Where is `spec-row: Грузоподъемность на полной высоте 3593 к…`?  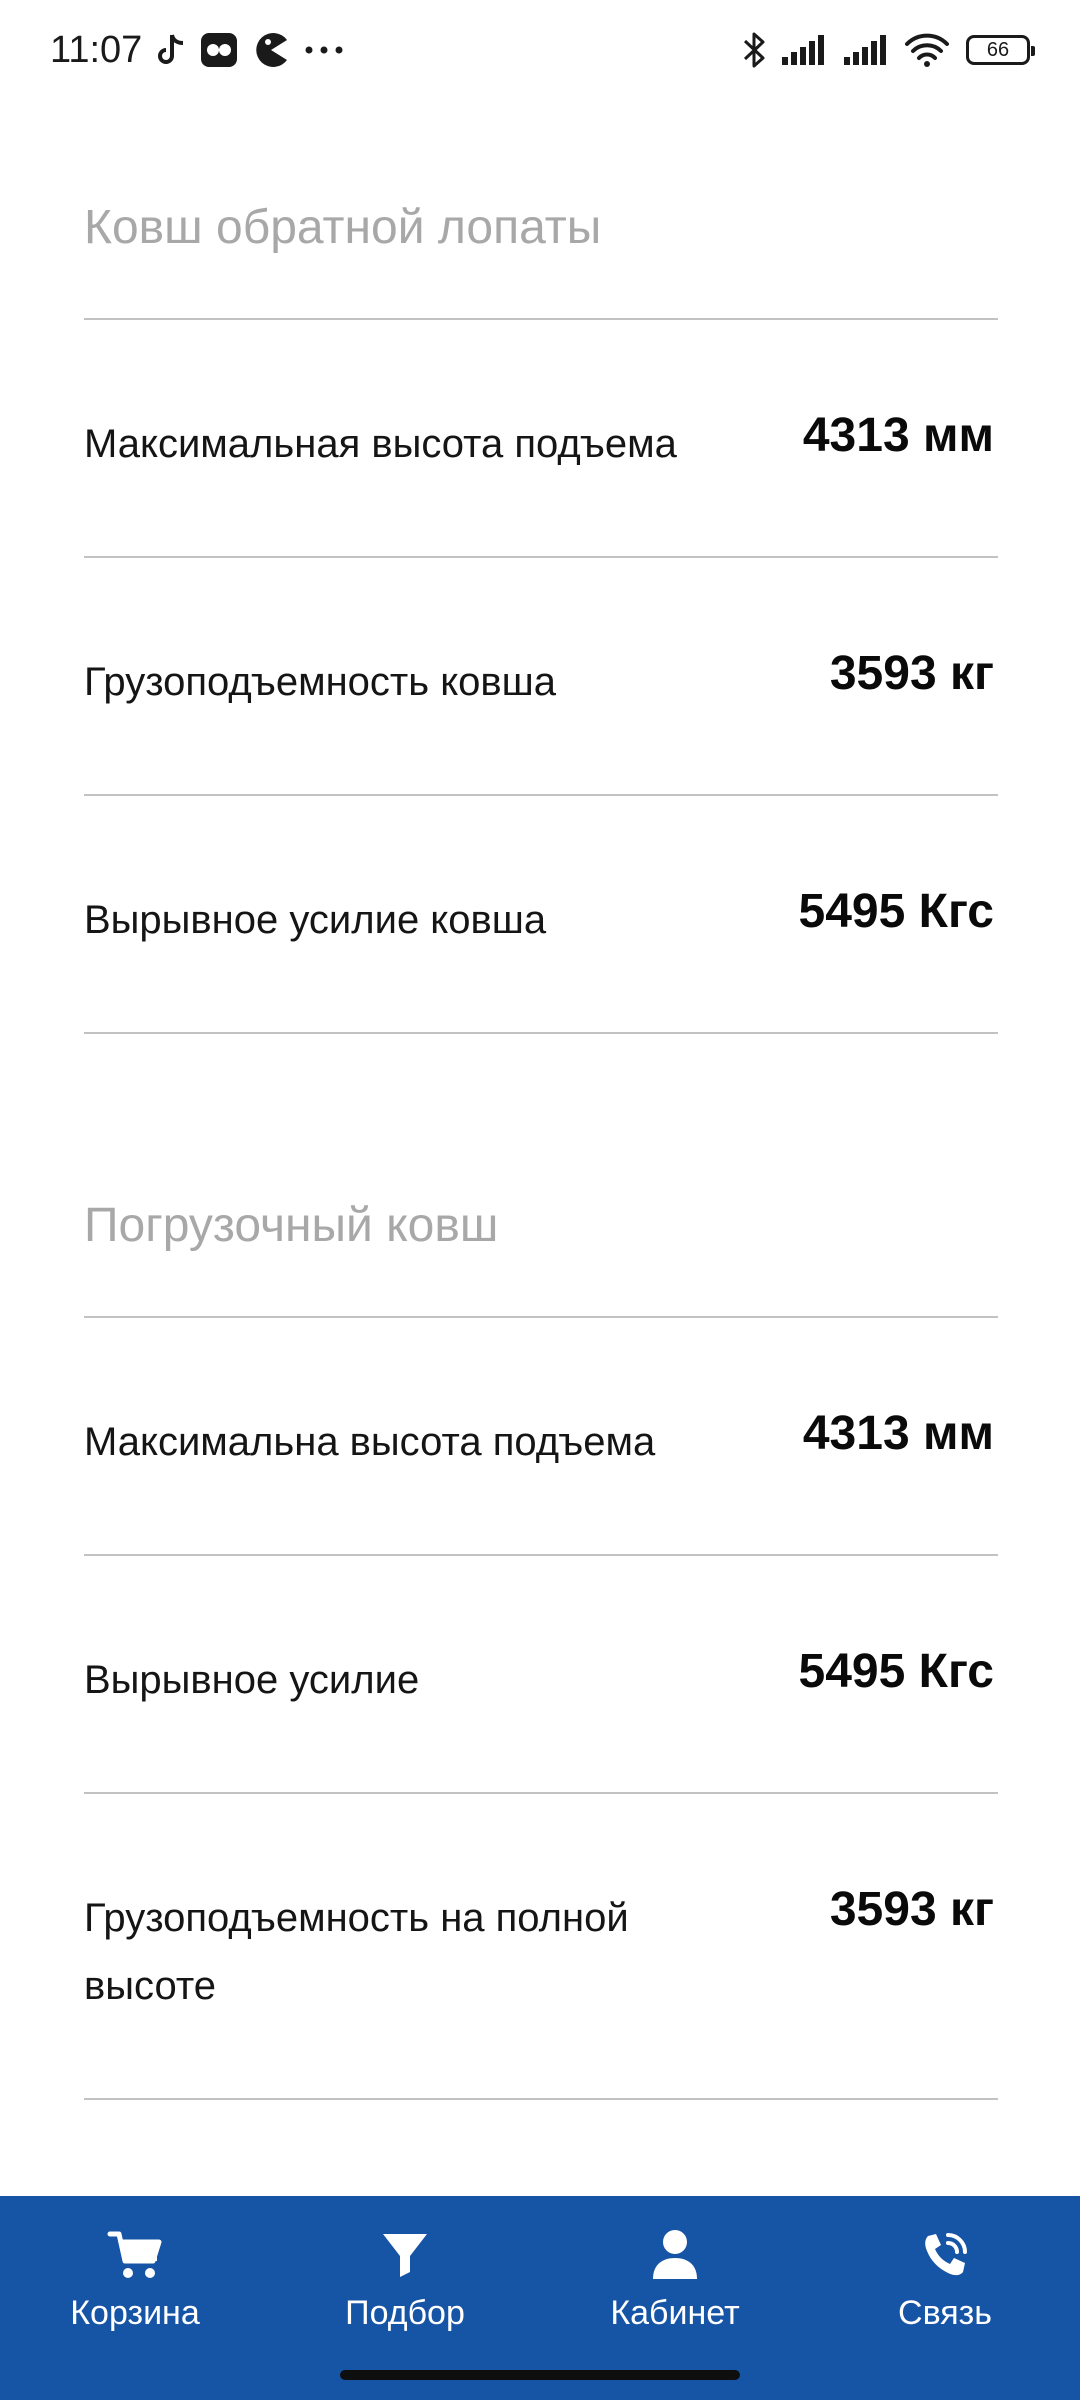 spec-row: Грузоподъемность на полной высоте 3593 к… is located at coordinates (541, 1947).